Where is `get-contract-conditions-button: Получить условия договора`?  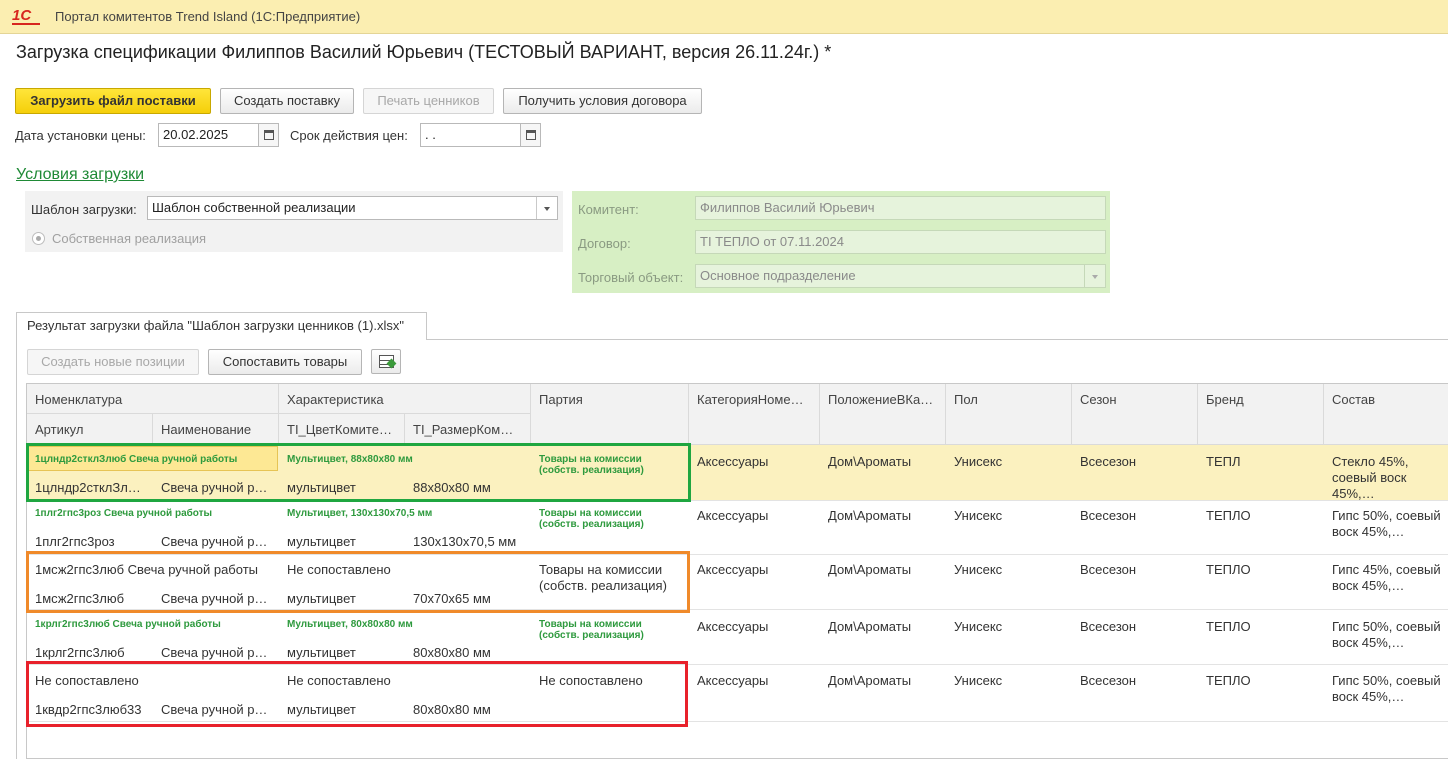 get-contract-conditions-button: Получить условия договора is located at coordinates (602, 101).